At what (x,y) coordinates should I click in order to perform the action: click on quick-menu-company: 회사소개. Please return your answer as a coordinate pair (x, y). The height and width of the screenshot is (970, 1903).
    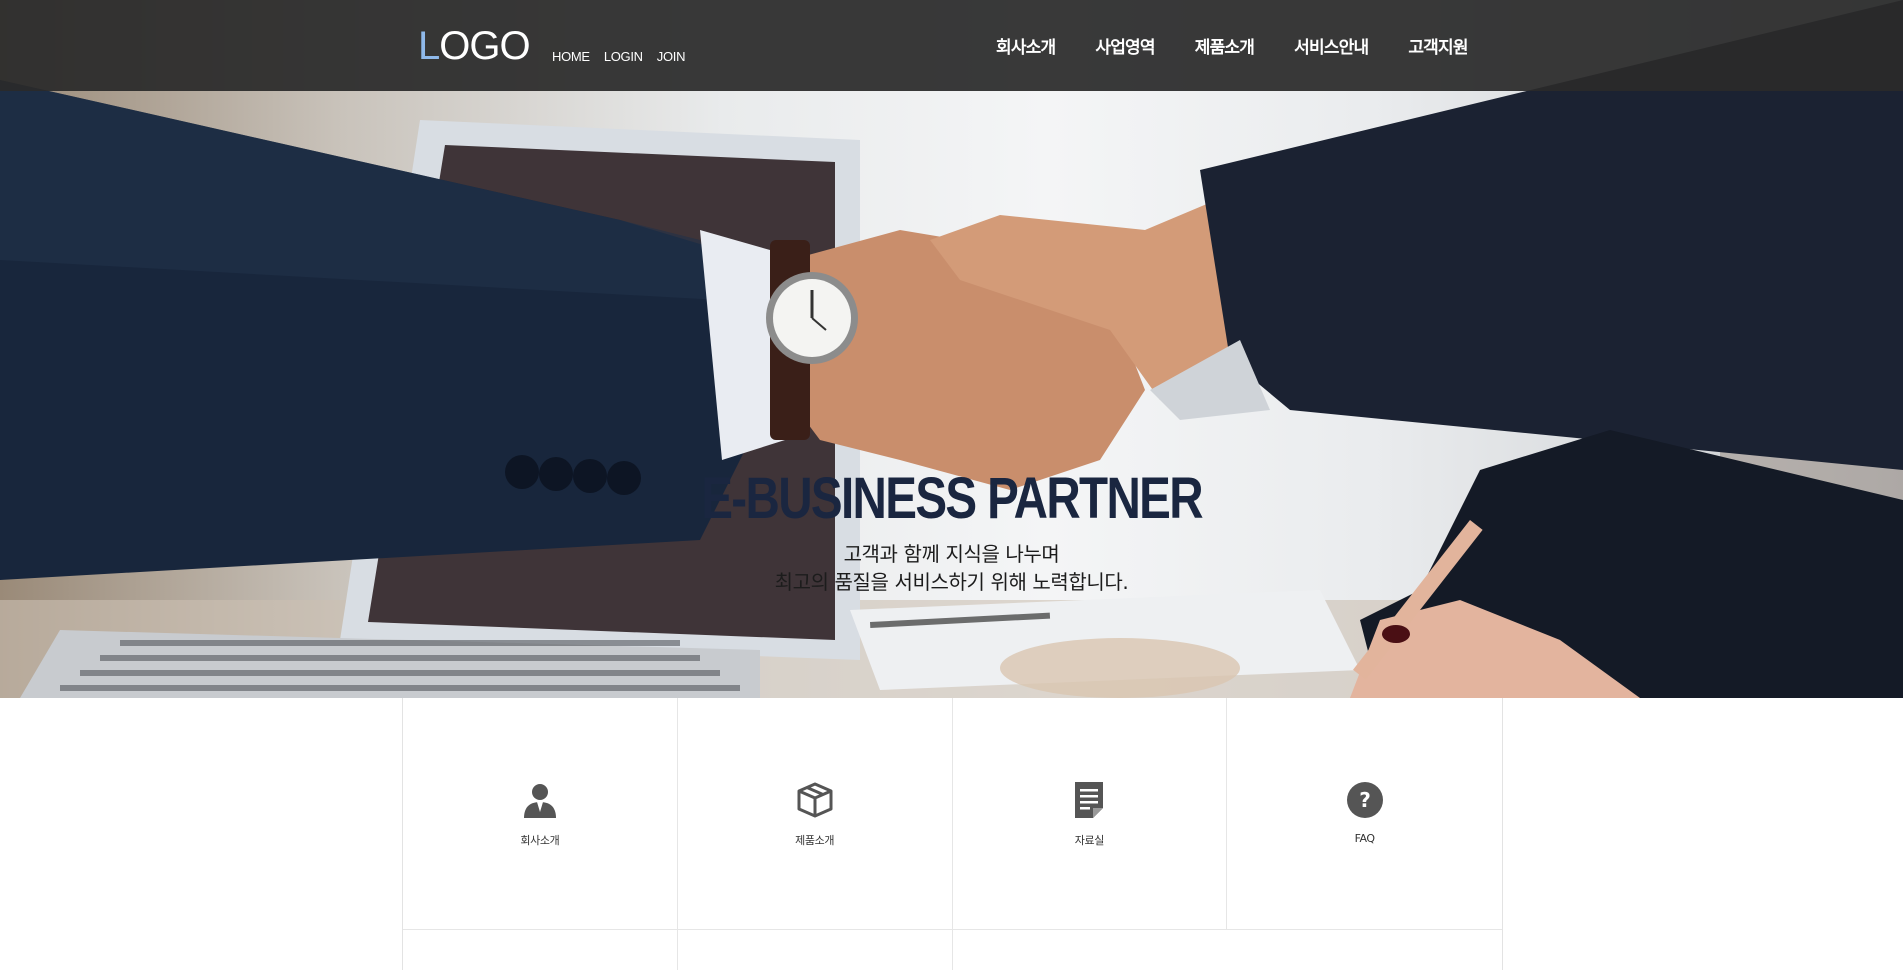
    Looking at the image, I should click on (540, 814).